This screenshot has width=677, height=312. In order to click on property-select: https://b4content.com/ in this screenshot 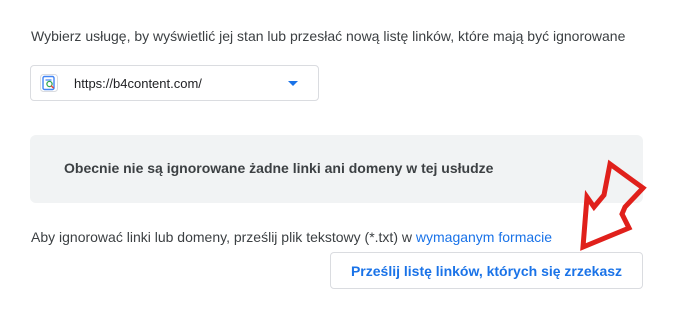, I will do `click(174, 83)`.